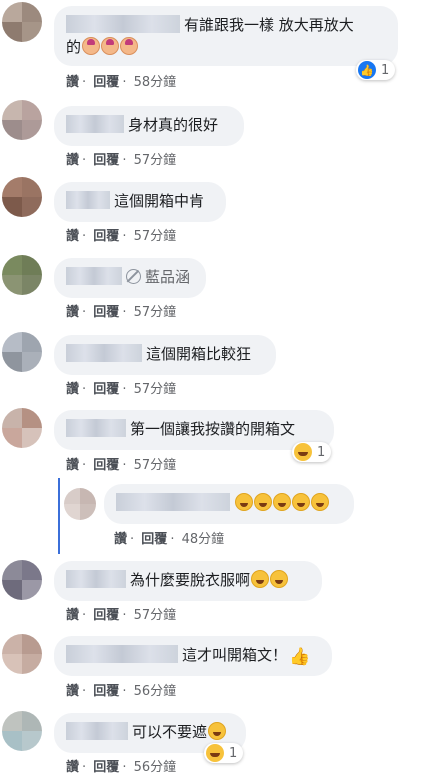 The width and height of the screenshot is (430, 775). I want to click on comment-bubble: 這個開箱比較狂, so click(165, 355).